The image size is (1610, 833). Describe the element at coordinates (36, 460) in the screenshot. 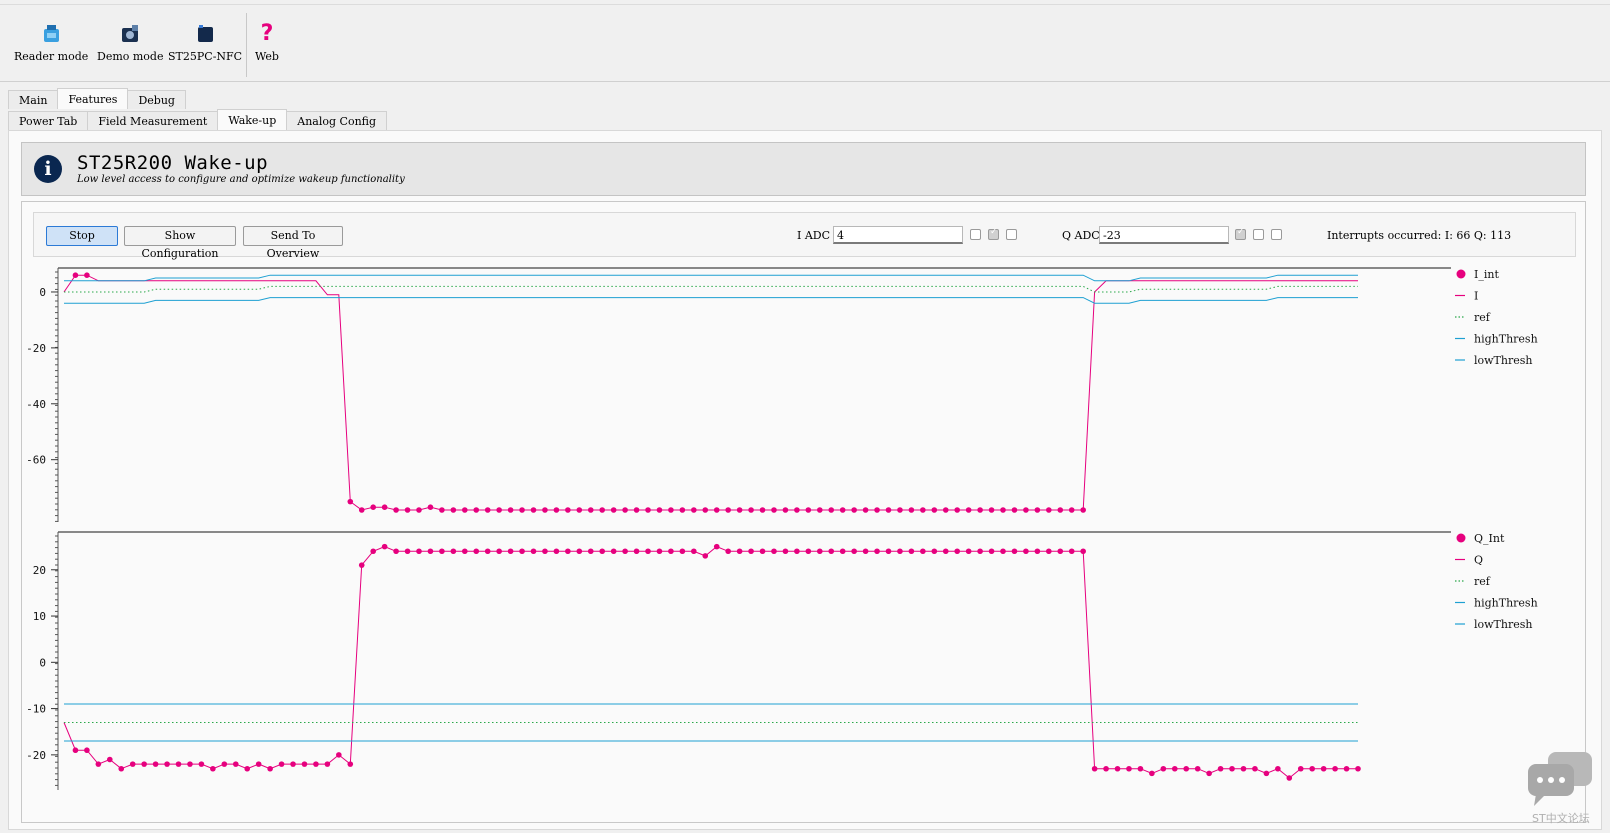

I see `y-tick-label: -60` at that location.